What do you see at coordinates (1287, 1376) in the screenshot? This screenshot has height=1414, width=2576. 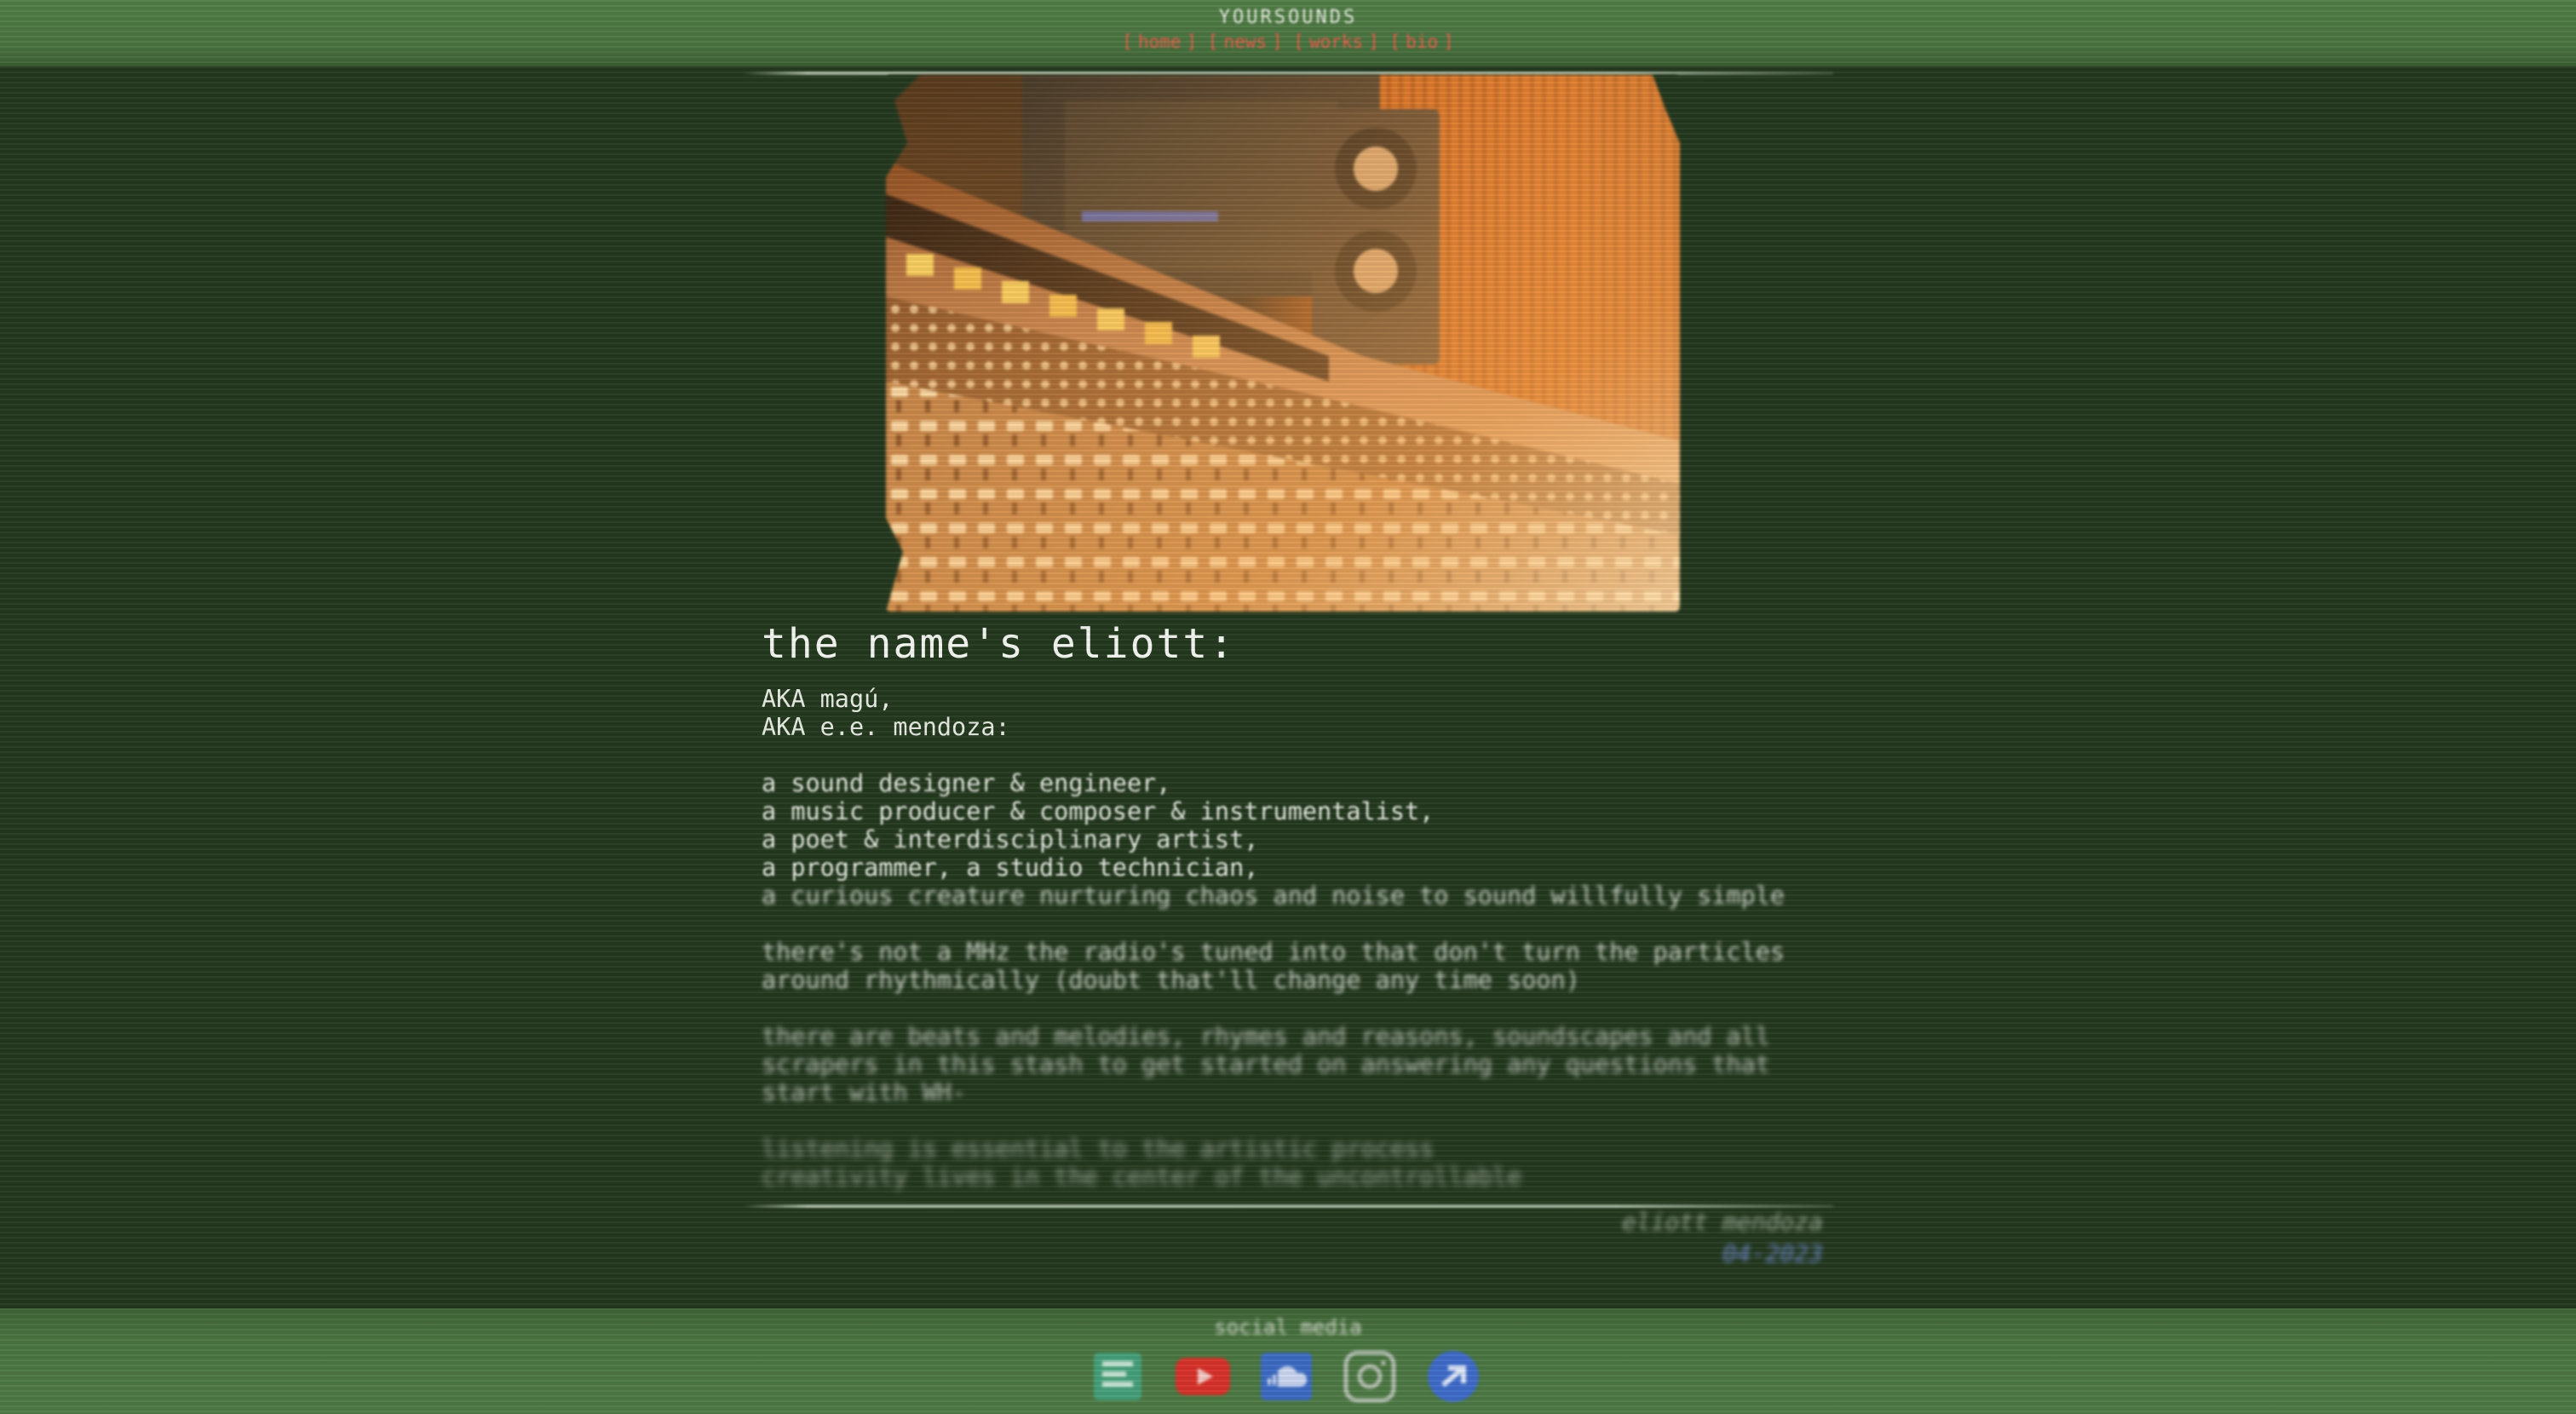 I see `soundcloud-icon` at bounding box center [1287, 1376].